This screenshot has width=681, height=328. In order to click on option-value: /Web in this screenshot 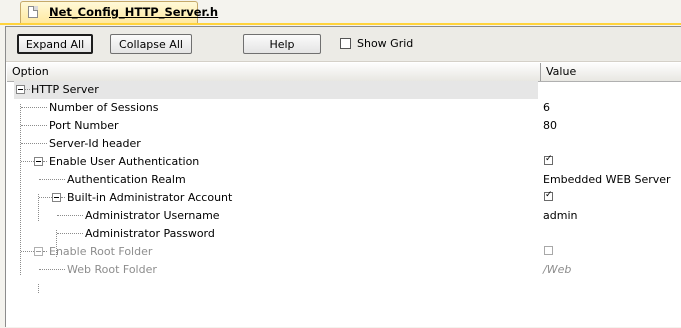, I will do `click(557, 269)`.